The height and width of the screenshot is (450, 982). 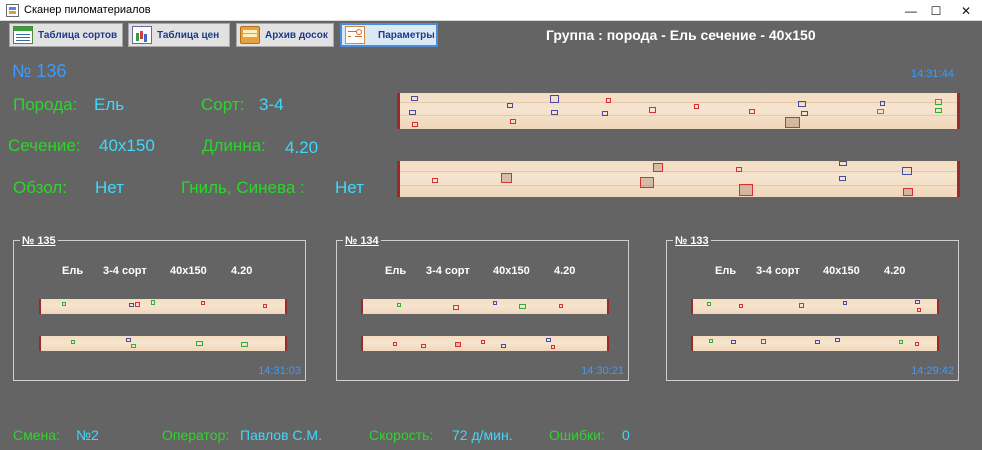 I want to click on history-time: 14:29:42, so click(x=932, y=371).